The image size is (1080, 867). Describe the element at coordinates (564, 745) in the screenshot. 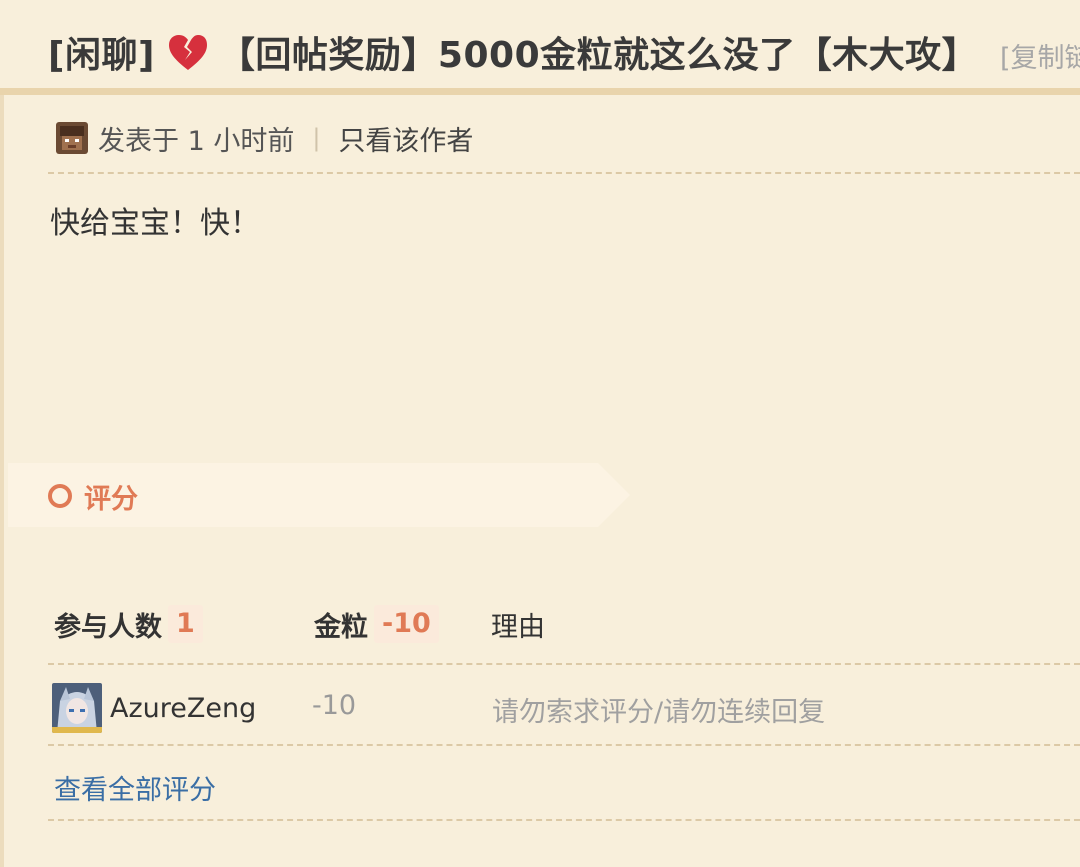

I see `row-divider` at that location.